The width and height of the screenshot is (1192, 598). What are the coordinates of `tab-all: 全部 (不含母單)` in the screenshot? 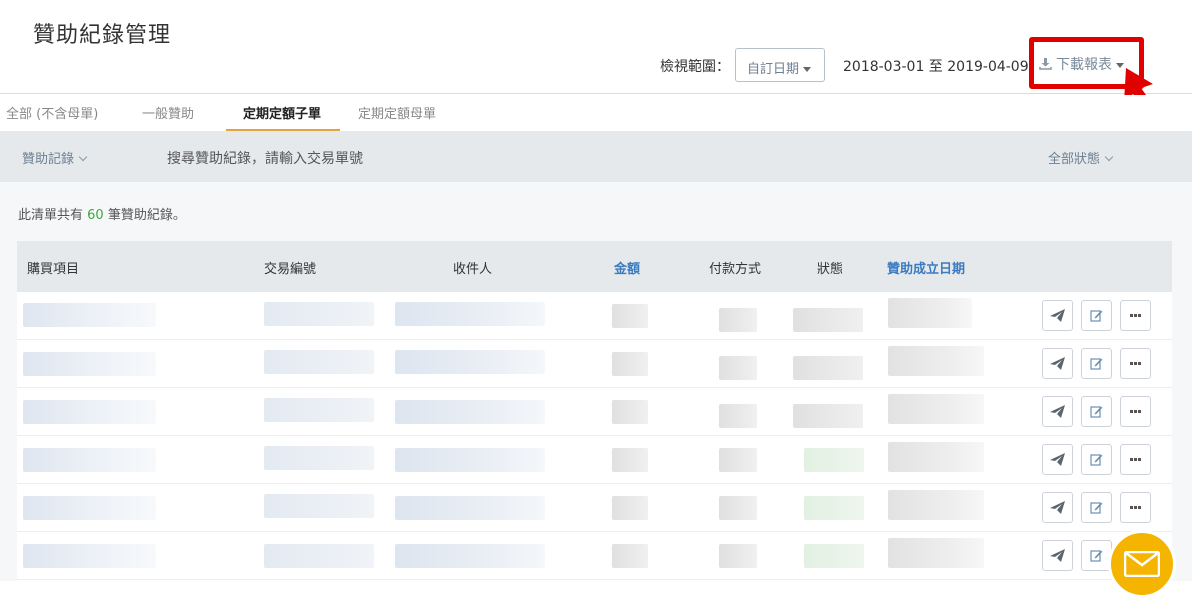 It's located at (52, 112).